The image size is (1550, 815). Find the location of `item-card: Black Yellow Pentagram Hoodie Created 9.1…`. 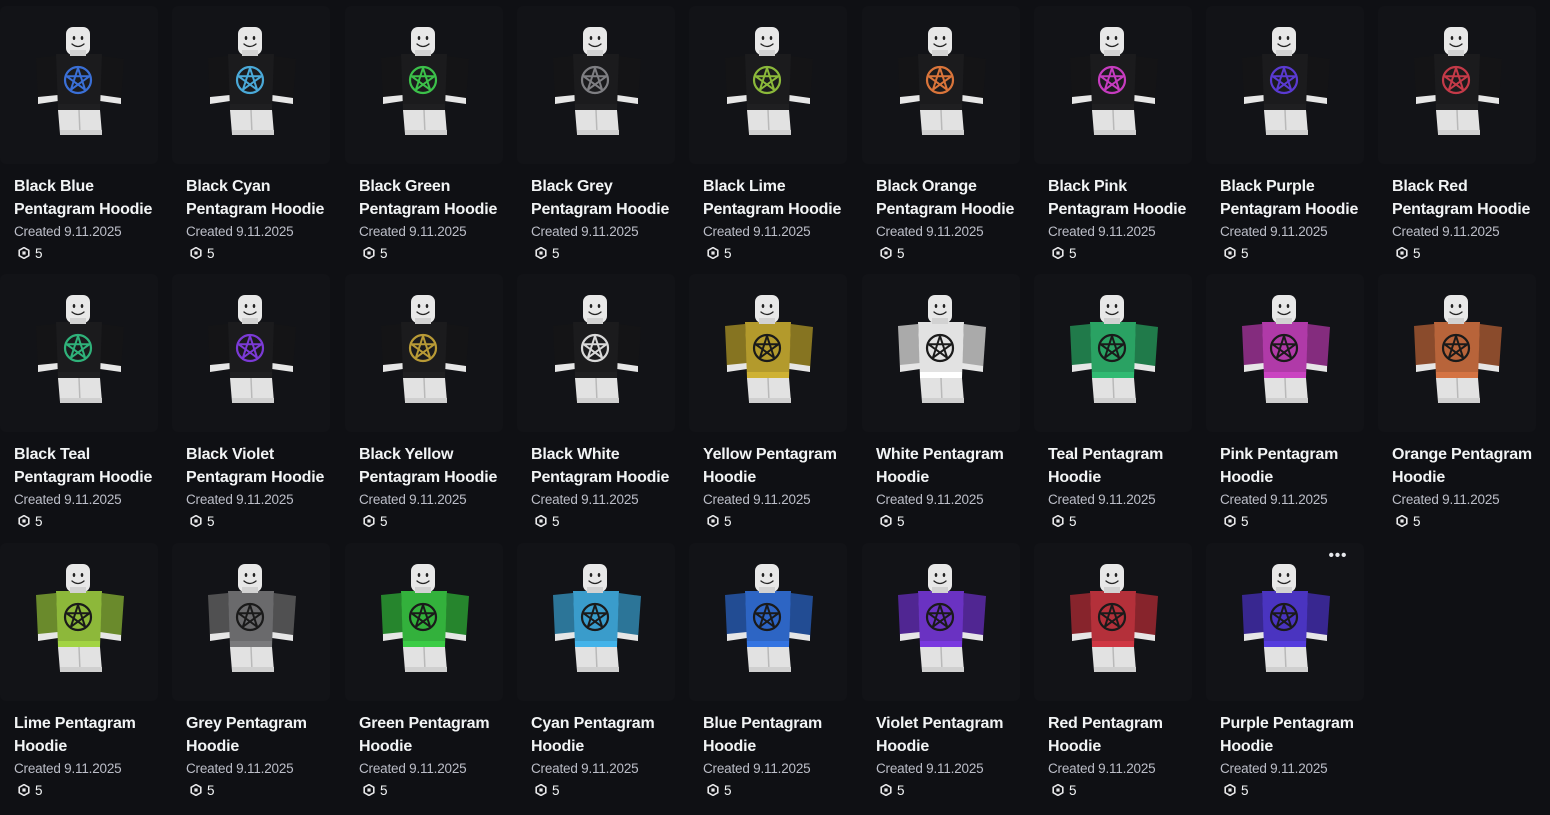

item-card: Black Yellow Pentagram Hoodie Created 9.1… is located at coordinates (424, 405).